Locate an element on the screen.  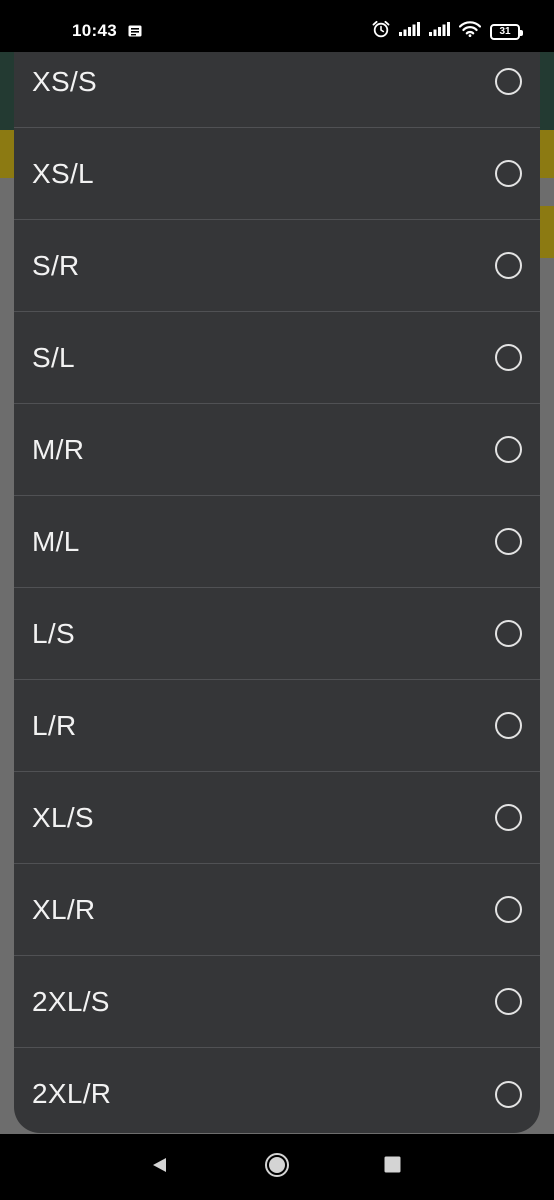
size-option: L/R is located at coordinates (277, 726).